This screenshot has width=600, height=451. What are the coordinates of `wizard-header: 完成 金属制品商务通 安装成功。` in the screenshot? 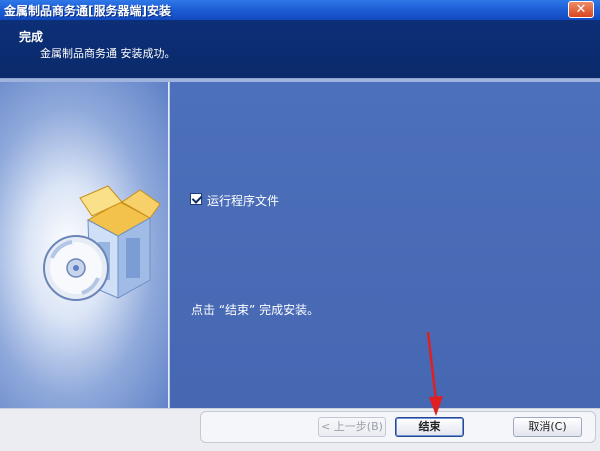 It's located at (300, 49).